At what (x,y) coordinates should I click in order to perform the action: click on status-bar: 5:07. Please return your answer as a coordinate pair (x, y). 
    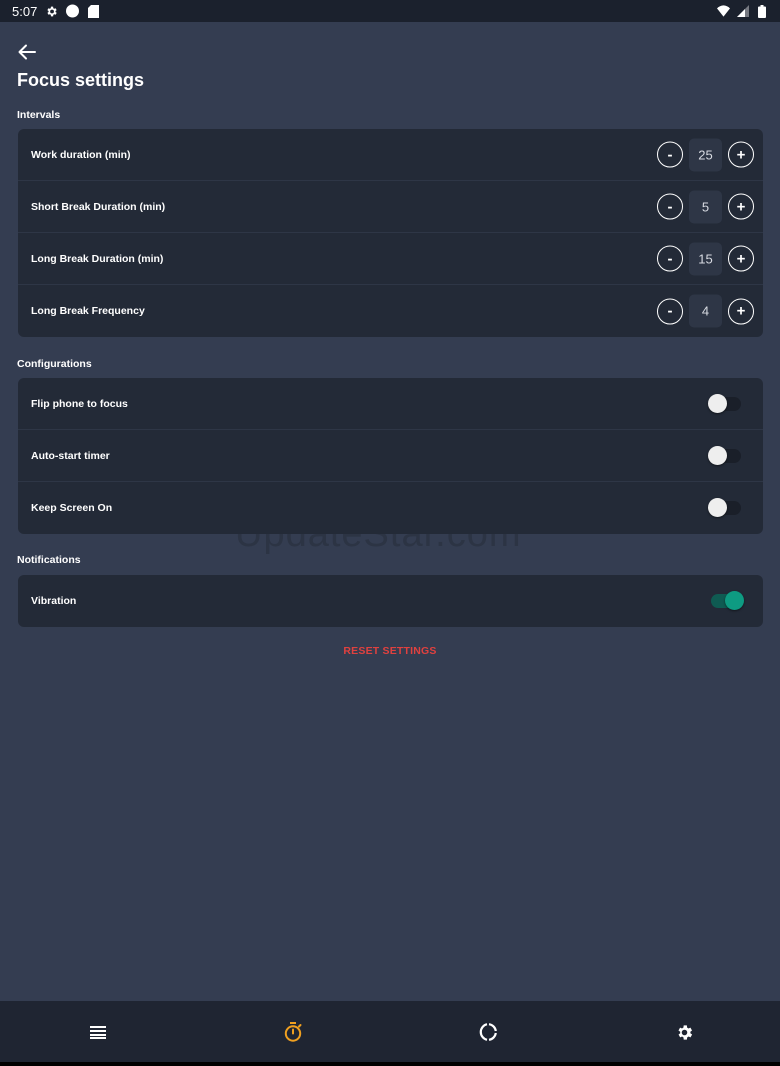
    Looking at the image, I should click on (390, 11).